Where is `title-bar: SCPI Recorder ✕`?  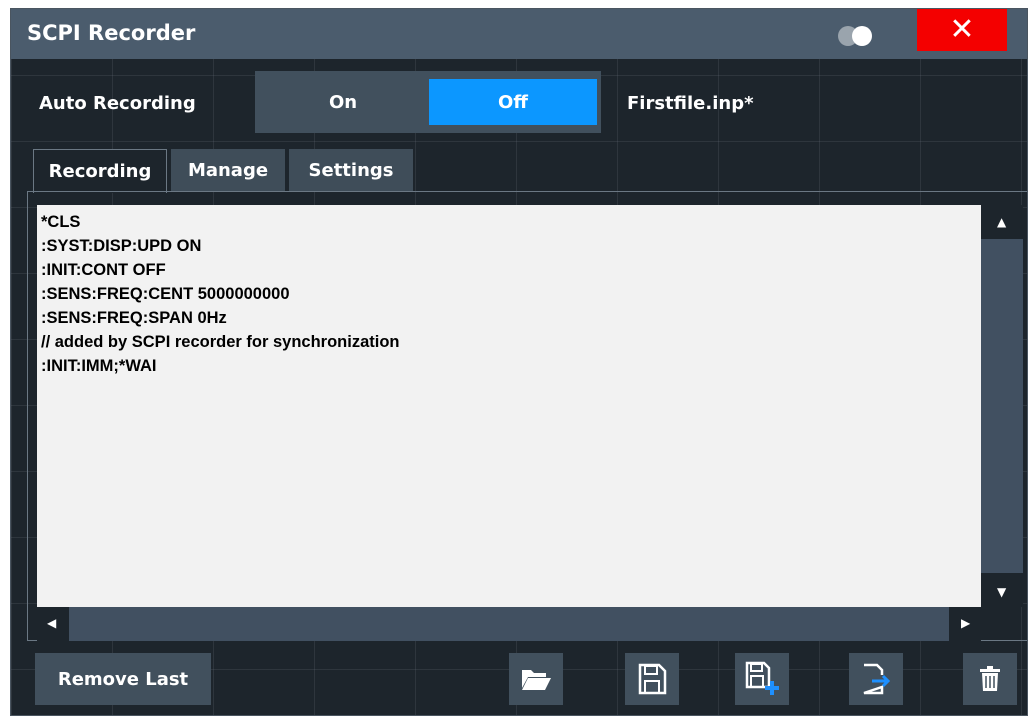 title-bar: SCPI Recorder ✕ is located at coordinates (519, 34).